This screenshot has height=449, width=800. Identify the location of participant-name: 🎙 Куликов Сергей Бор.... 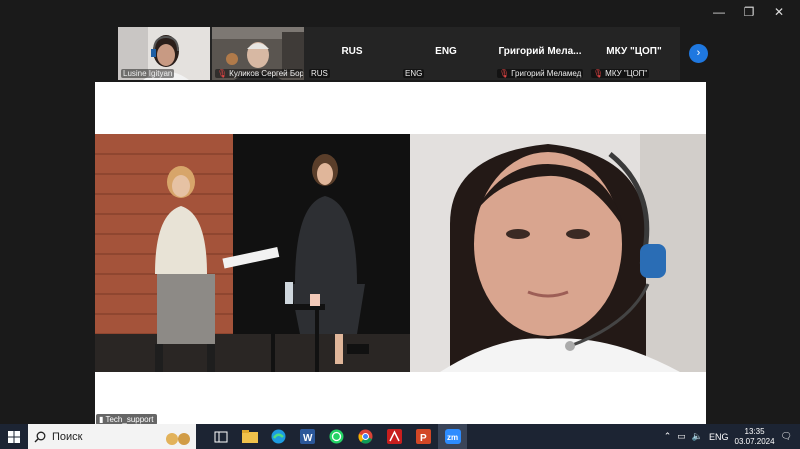
(259, 73).